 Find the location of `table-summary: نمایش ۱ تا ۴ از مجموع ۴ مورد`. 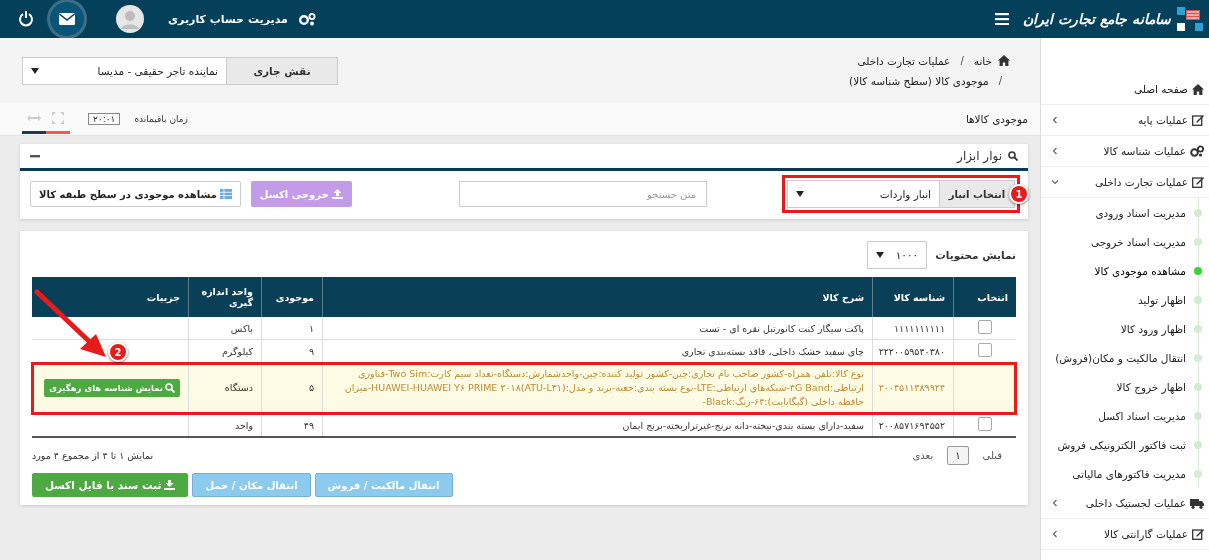

table-summary: نمایش ۱ تا ۴ از مجموع ۴ مورد is located at coordinates (93, 455).